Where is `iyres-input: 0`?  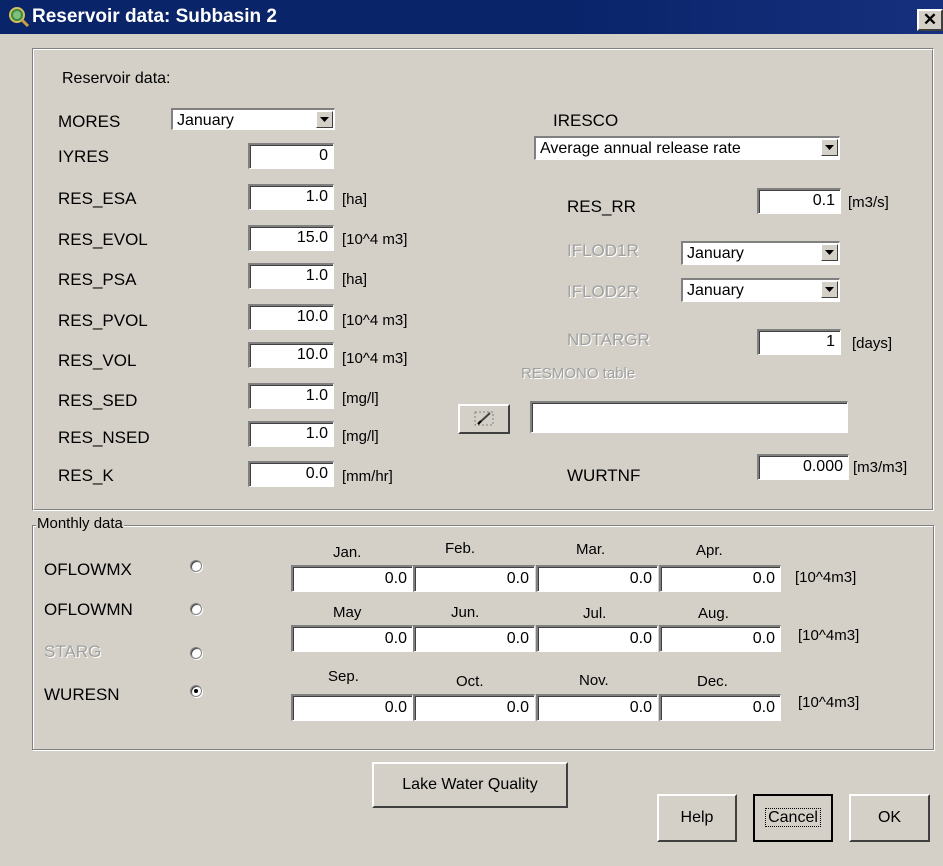 iyres-input: 0 is located at coordinates (291, 156).